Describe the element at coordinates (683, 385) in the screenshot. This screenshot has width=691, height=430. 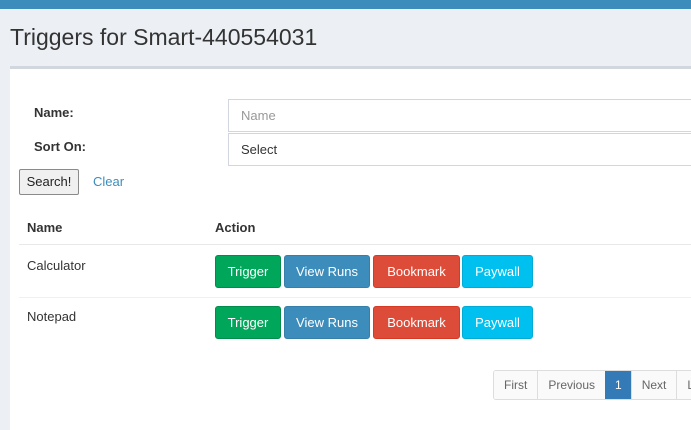
I see `pagination-last: La` at that location.